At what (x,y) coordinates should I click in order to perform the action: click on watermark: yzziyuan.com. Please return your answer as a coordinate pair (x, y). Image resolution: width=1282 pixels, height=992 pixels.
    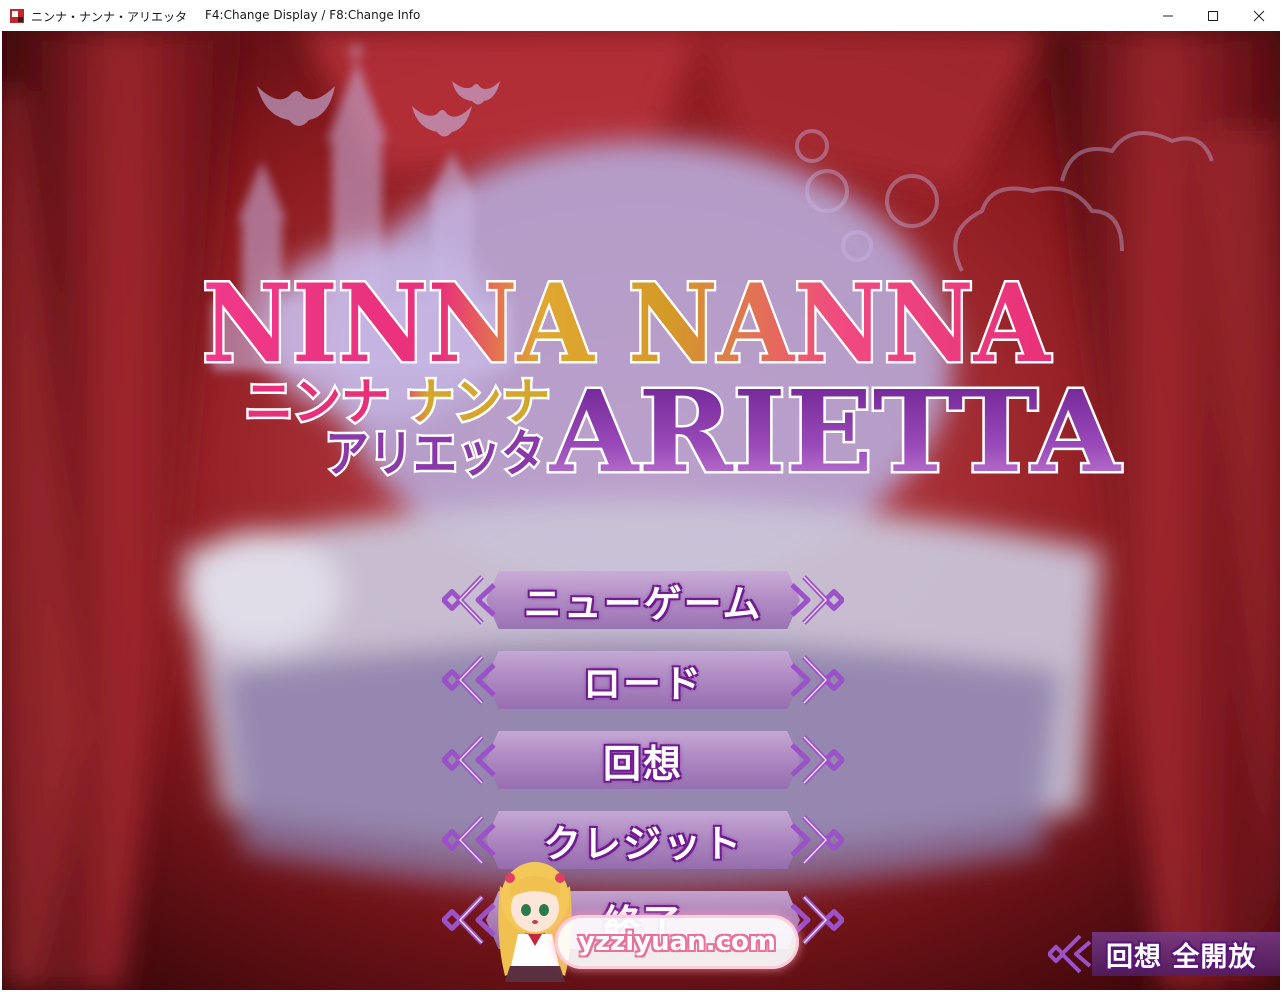
    Looking at the image, I should click on (677, 942).